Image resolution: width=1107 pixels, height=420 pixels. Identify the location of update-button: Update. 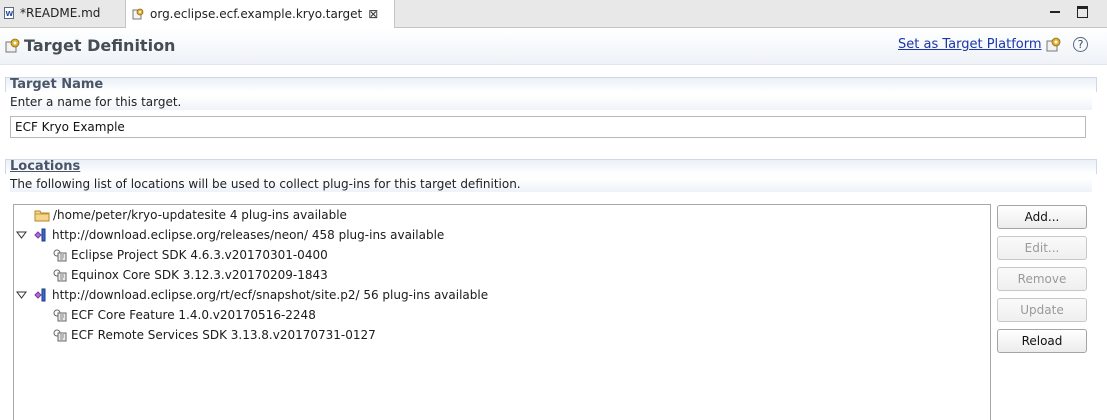
(1042, 310).